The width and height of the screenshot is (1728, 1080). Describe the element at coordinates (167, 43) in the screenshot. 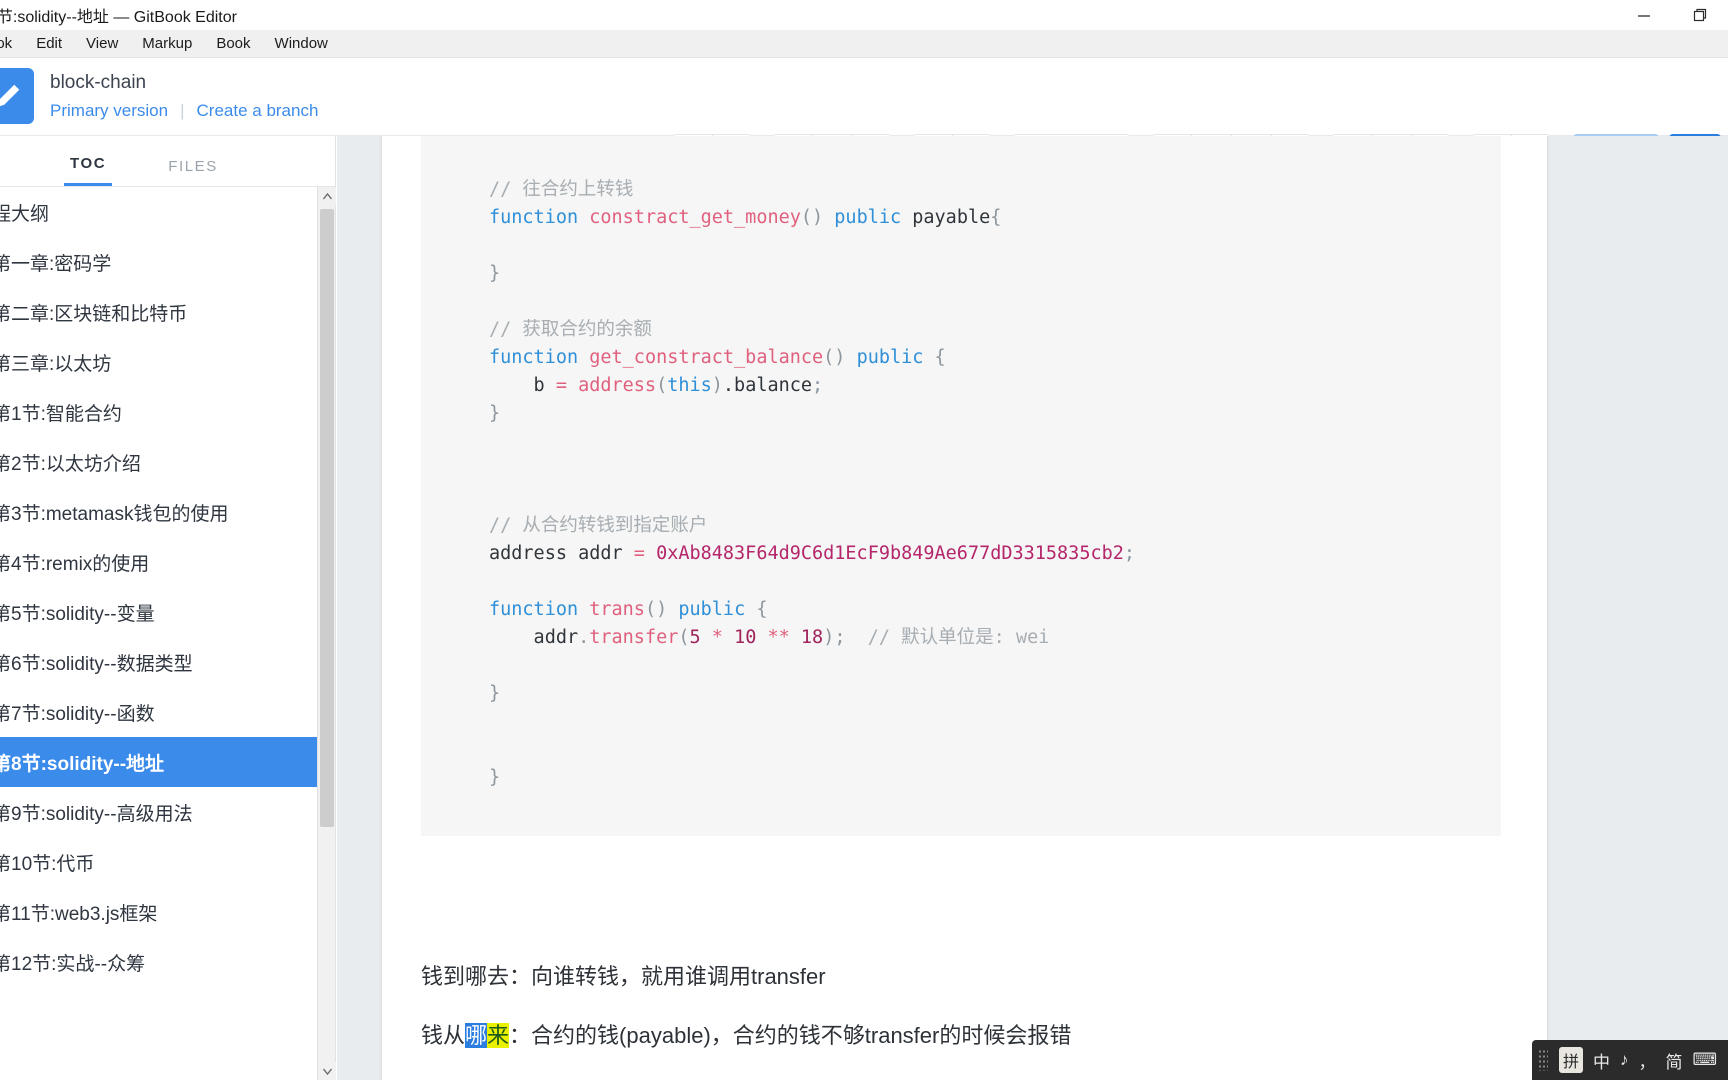

I see `menu-item-markup: Markup` at that location.